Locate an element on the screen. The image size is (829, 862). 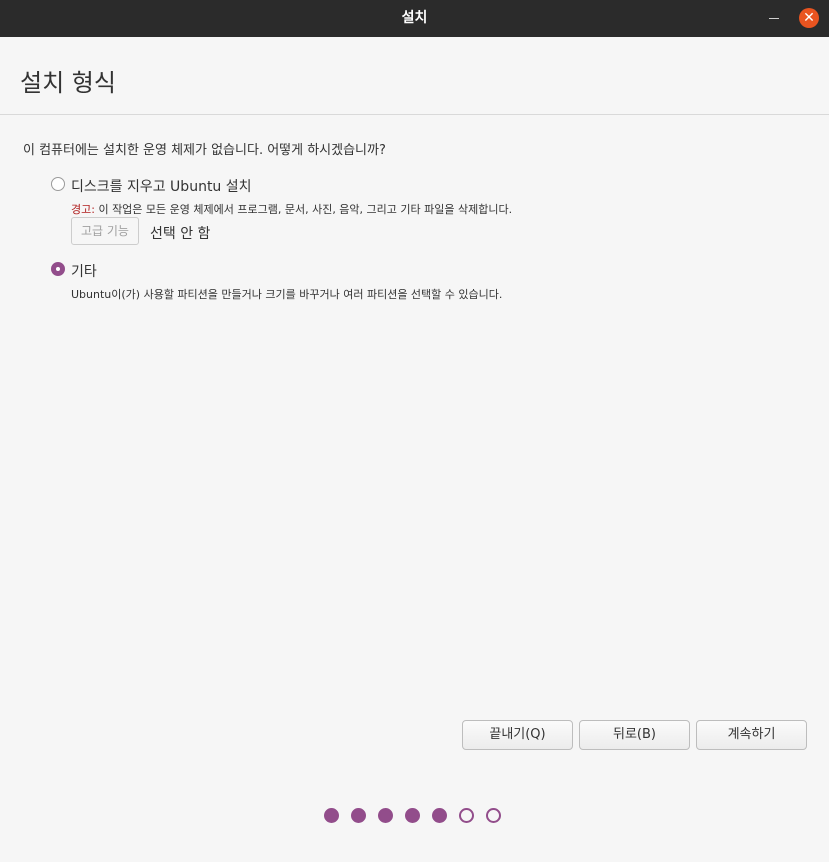
radio-erase-disk is located at coordinates (58, 184).